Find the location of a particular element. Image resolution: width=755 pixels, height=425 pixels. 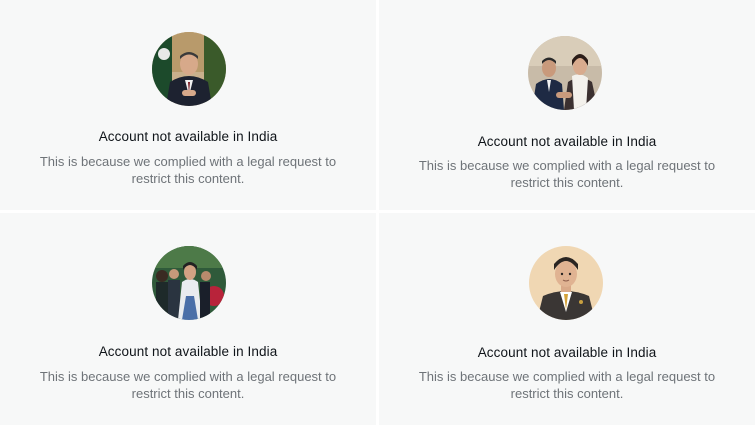

profile-photo-man-suit-flags-icon is located at coordinates (189, 69).